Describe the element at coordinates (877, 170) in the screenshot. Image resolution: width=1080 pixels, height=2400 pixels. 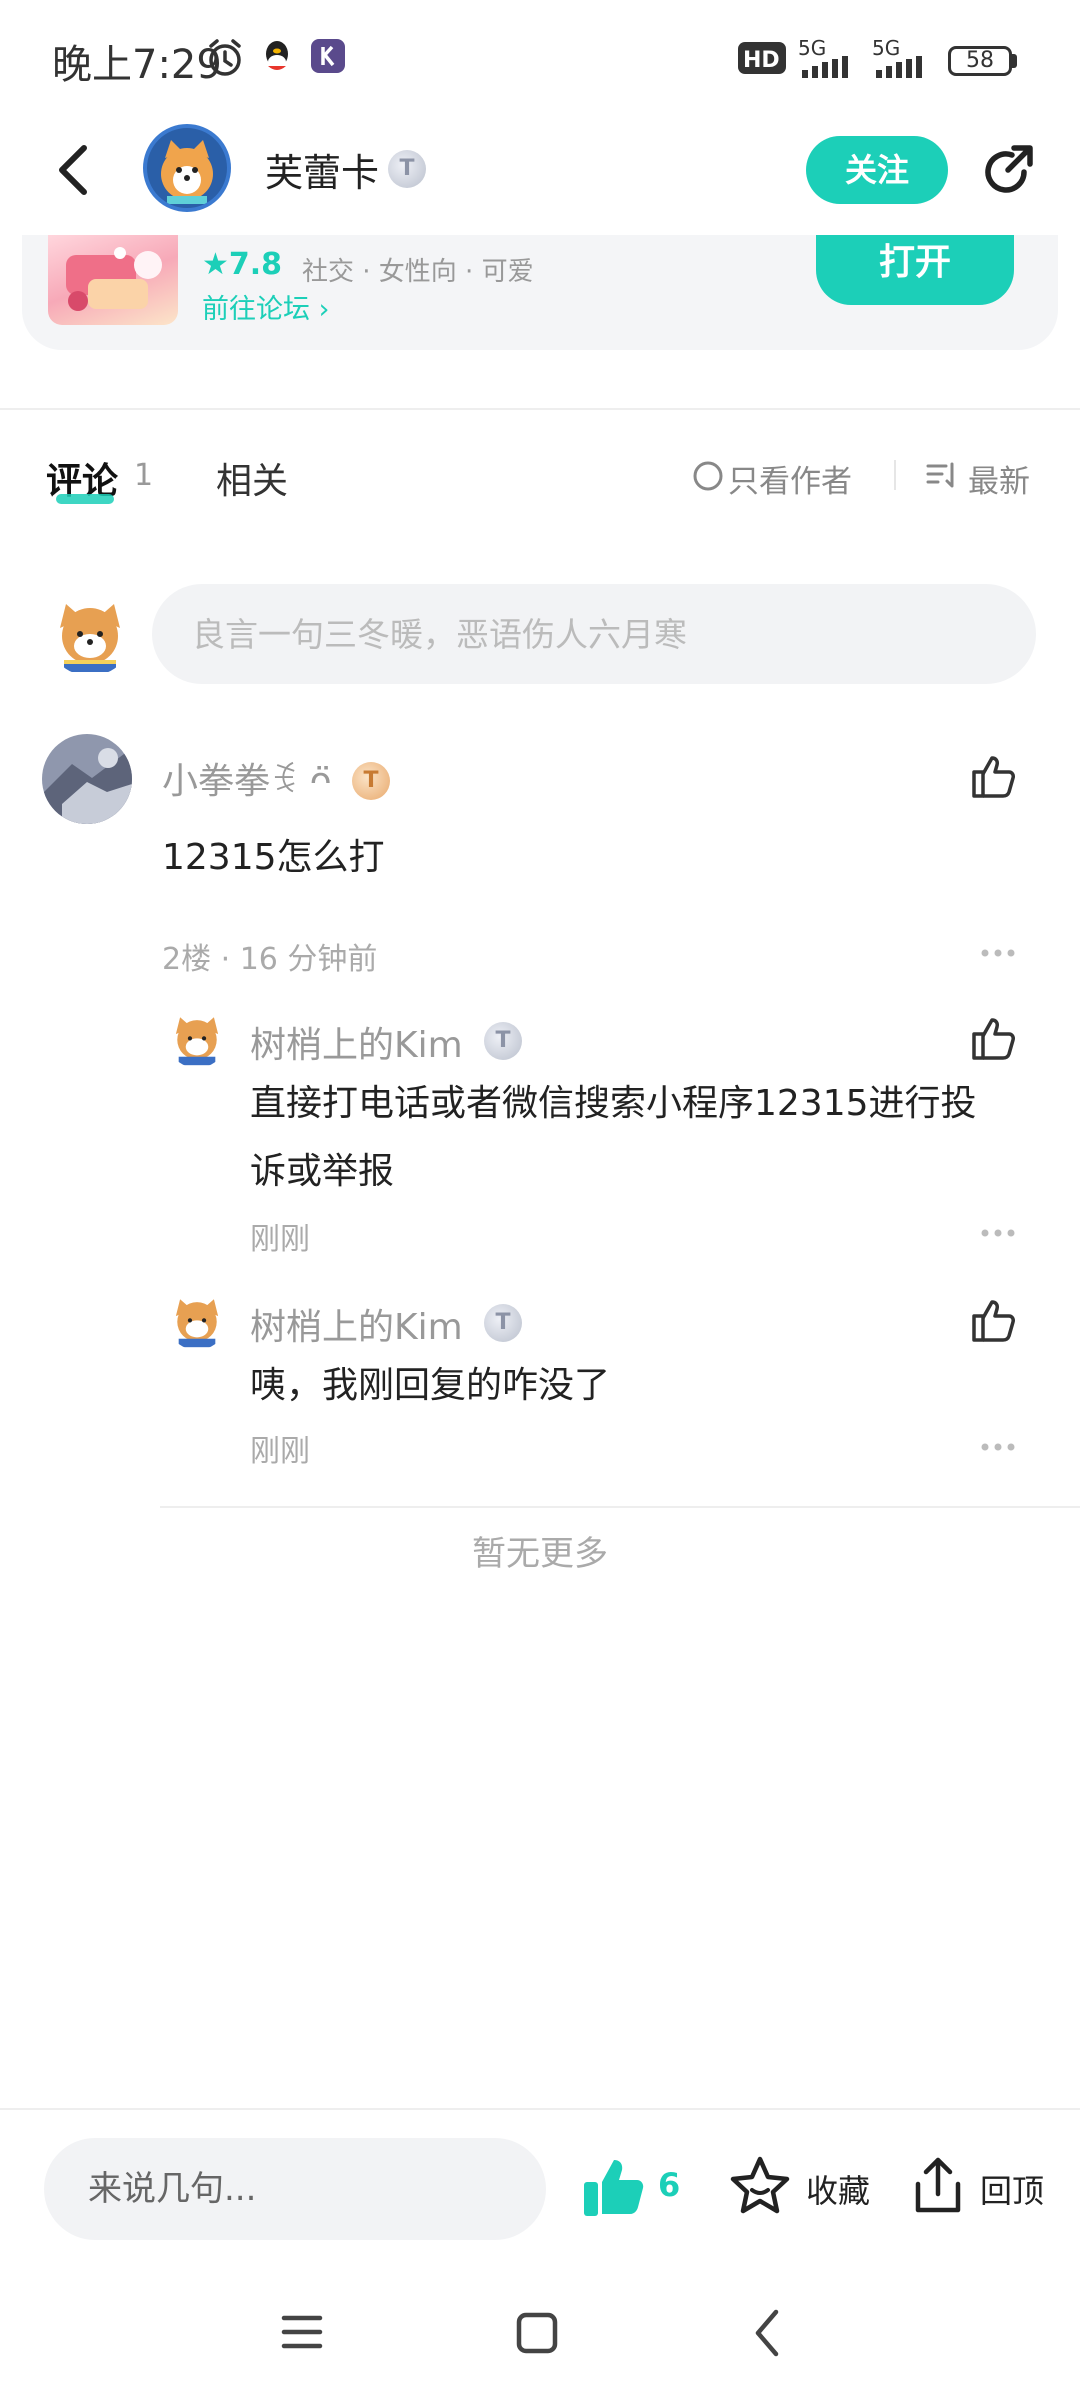
I see `follow-button: 关注` at that location.